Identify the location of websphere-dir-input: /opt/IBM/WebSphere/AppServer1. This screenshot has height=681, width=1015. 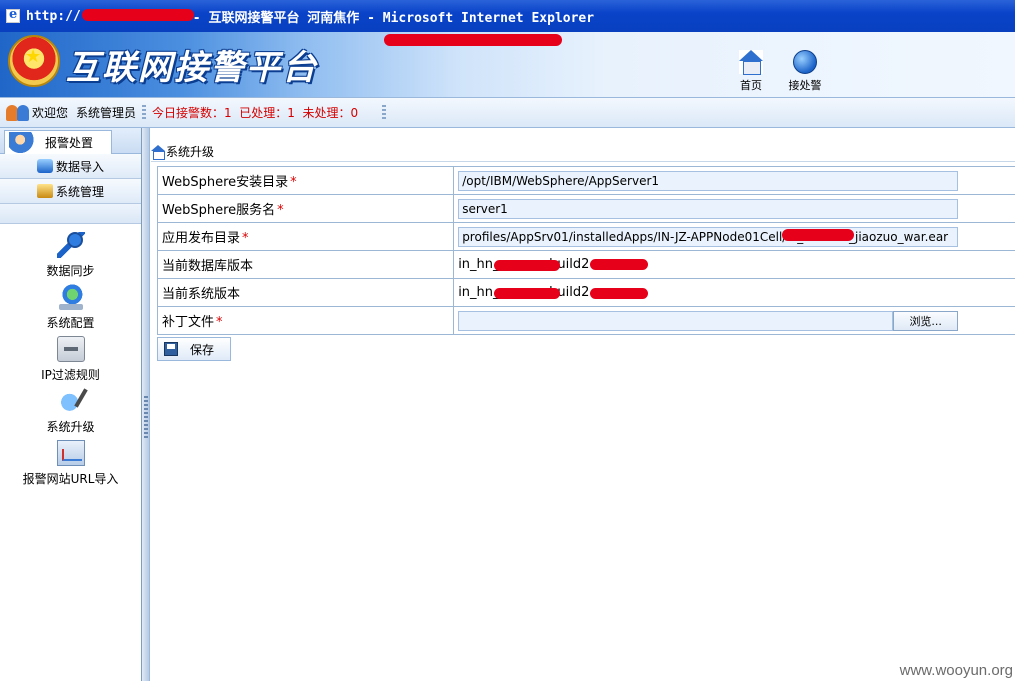
(708, 180).